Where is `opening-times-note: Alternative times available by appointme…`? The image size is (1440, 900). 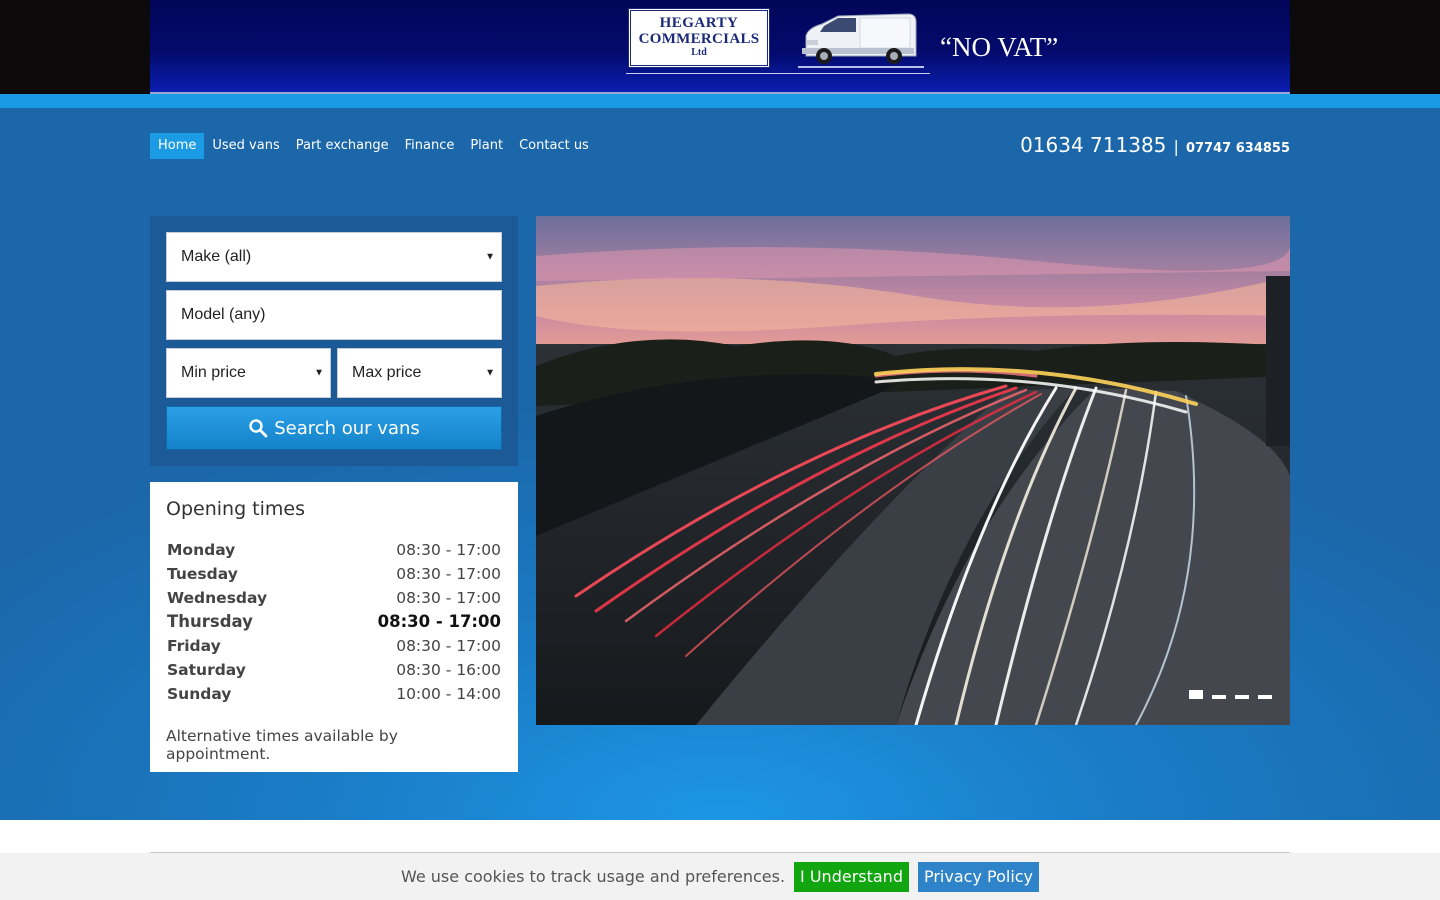
opening-times-note: Alternative times available by appointme… is located at coordinates (282, 745).